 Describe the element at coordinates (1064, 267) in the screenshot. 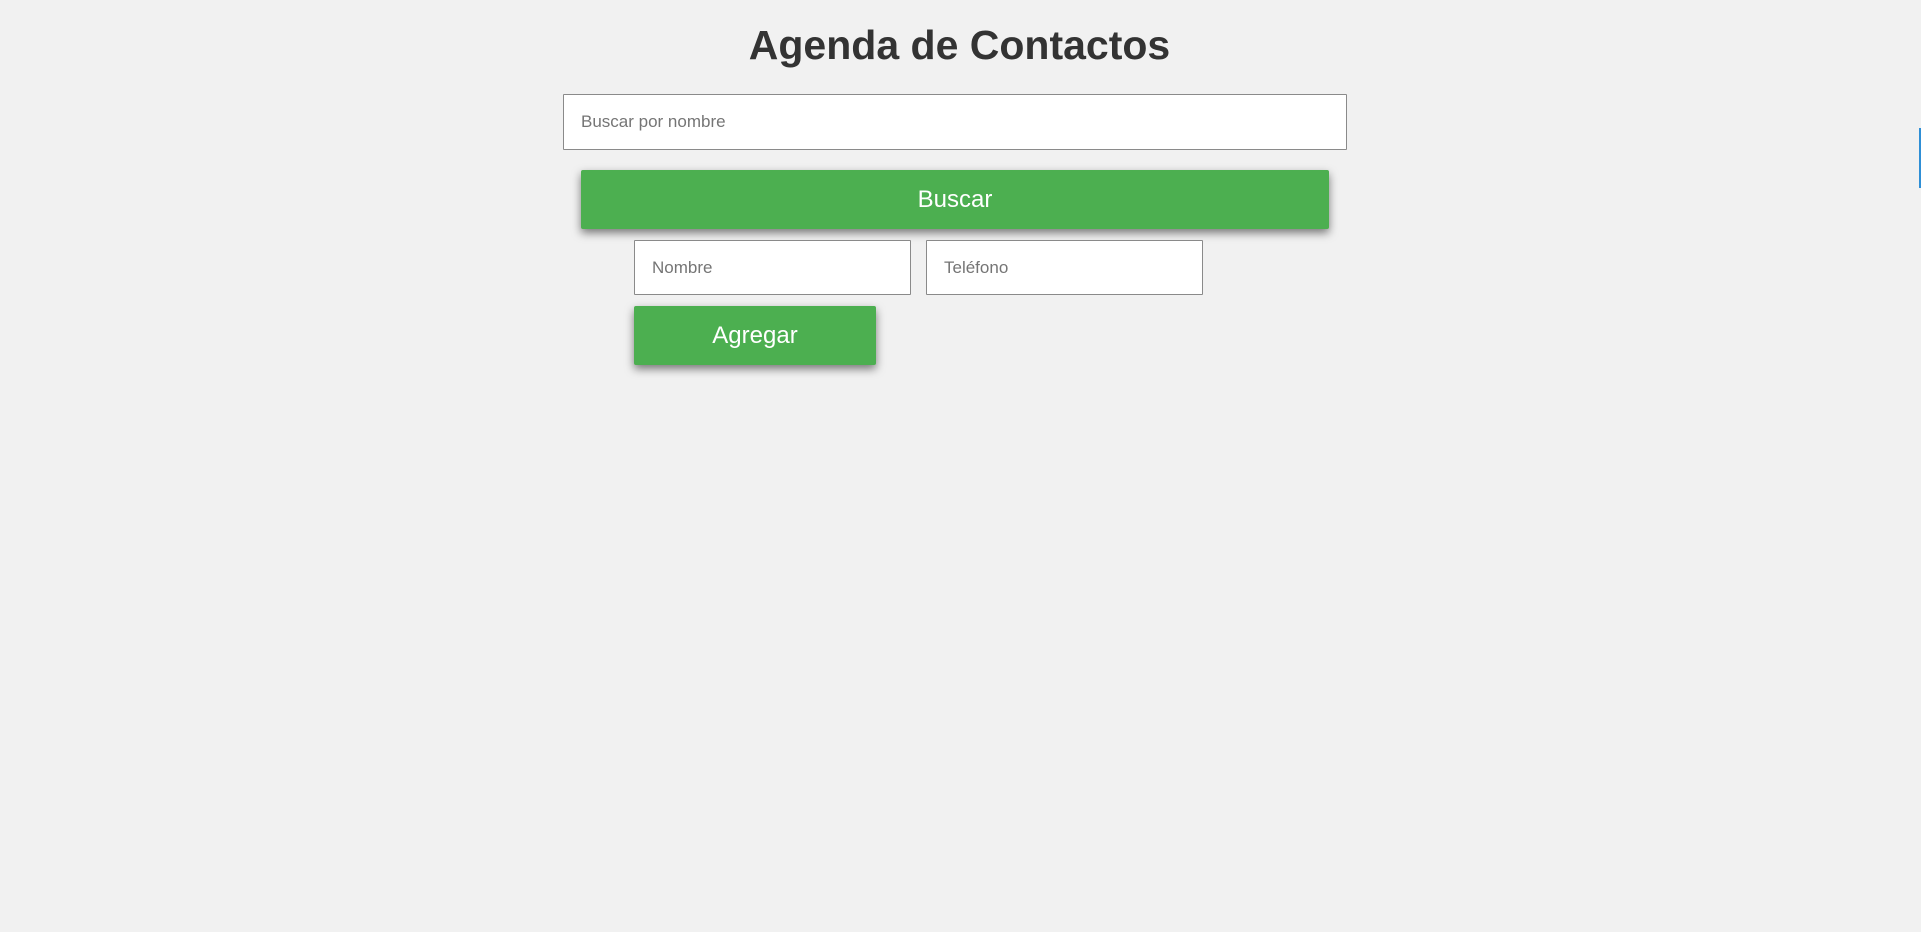

I see `phone-field` at that location.